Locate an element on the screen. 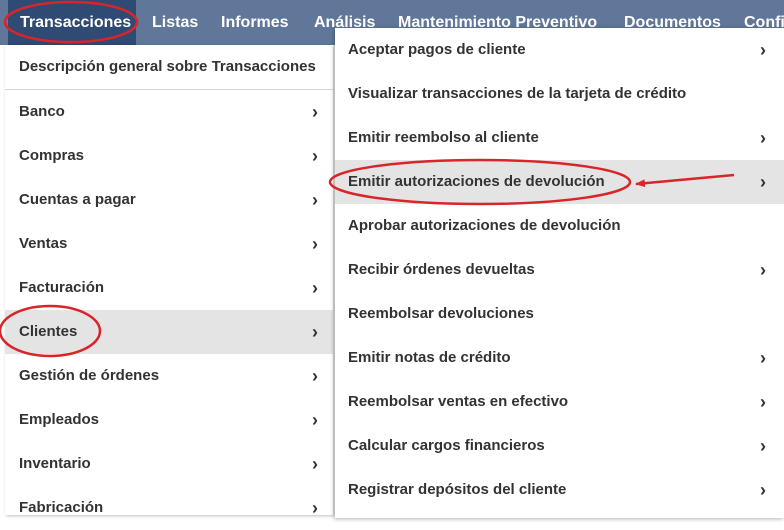 The height and width of the screenshot is (530, 784). nav-transacciones: Transacciones is located at coordinates (72, 22).